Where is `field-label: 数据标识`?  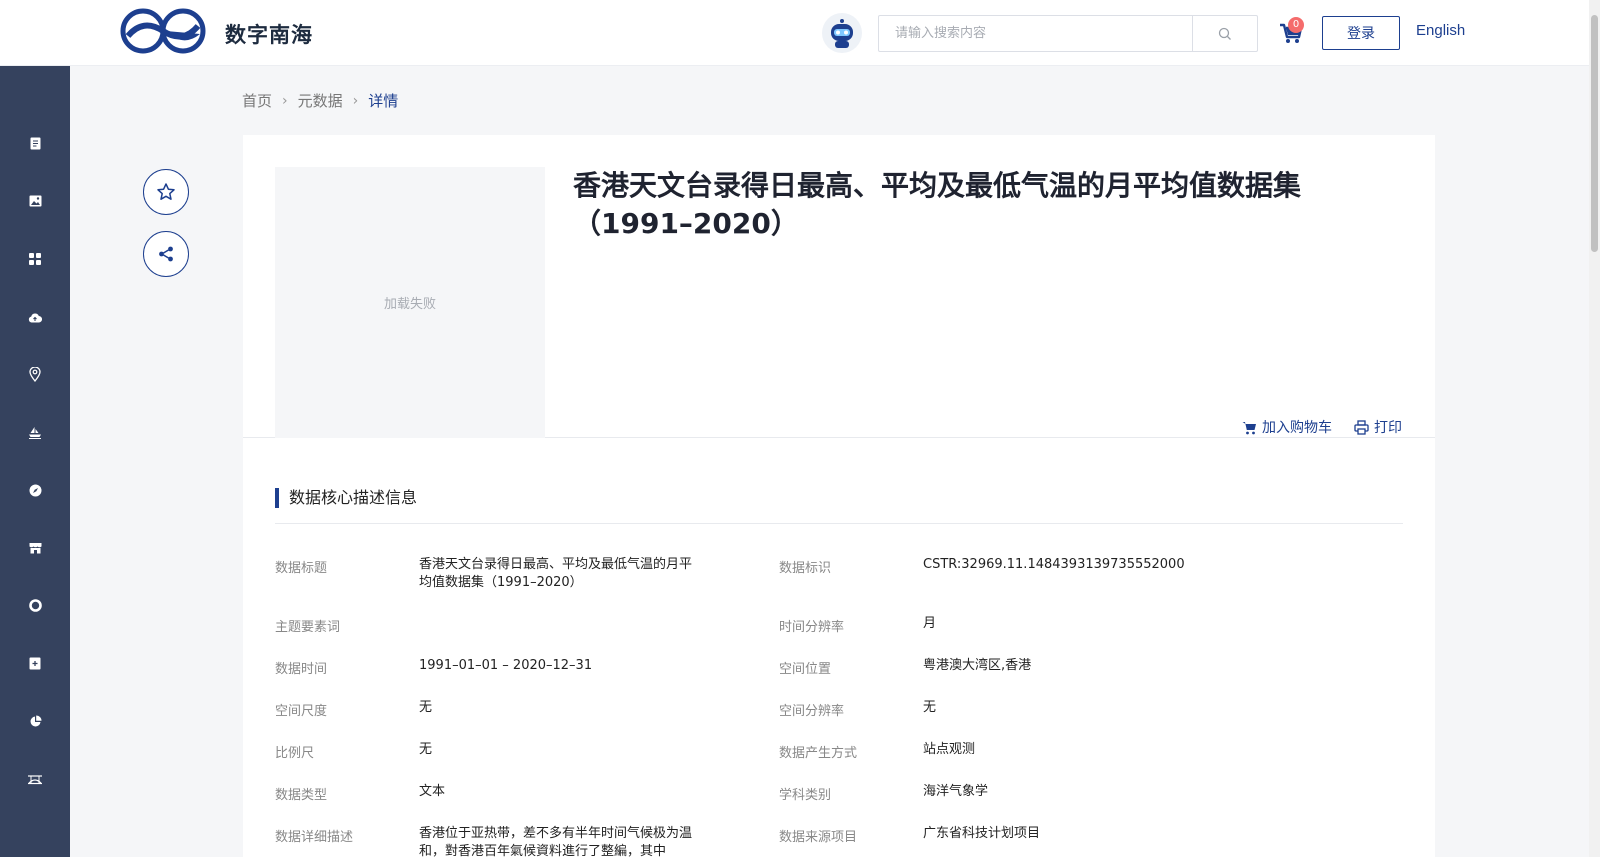
field-label: 数据标识 is located at coordinates (805, 568).